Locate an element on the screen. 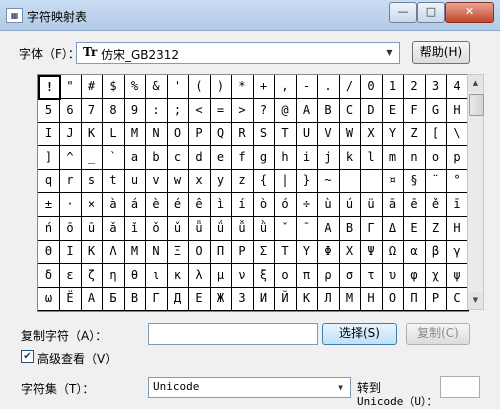 This screenshot has width=500, height=409. character-cell: í is located at coordinates (242, 205).